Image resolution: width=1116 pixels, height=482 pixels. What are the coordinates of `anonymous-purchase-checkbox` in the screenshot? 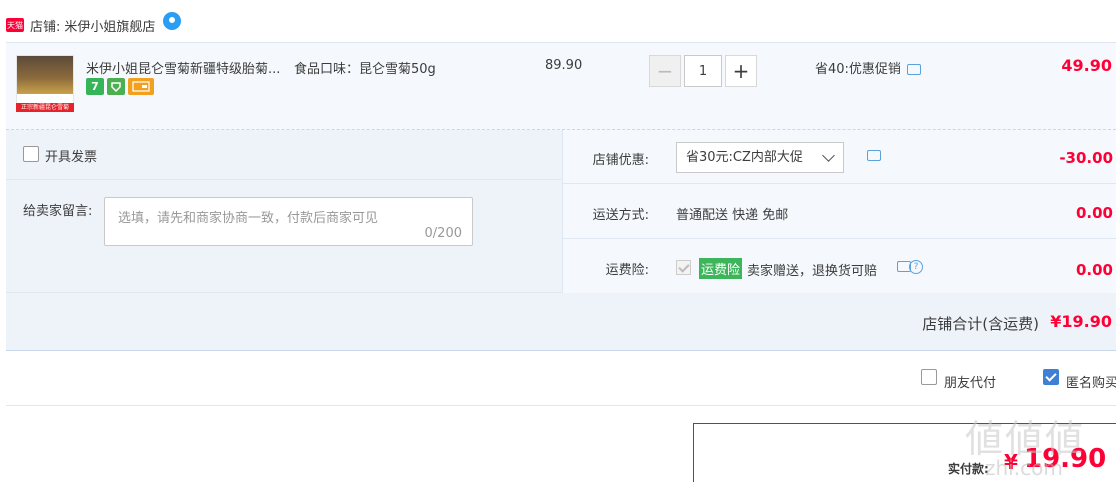 It's located at (1051, 377).